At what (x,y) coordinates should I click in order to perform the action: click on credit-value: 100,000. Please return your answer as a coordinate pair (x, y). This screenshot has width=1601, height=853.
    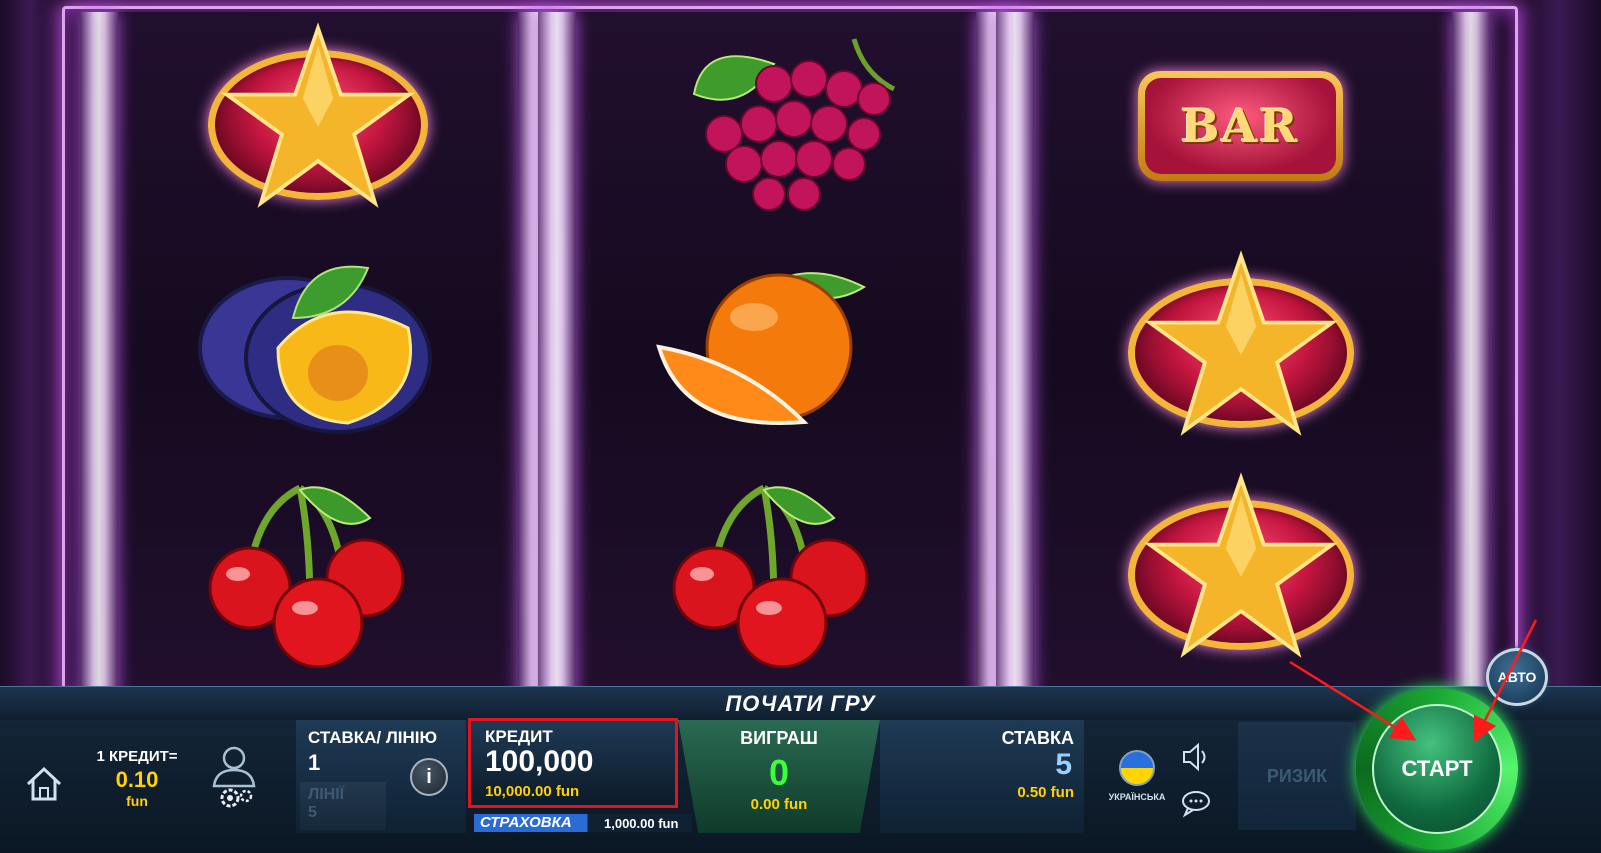
    Looking at the image, I should click on (539, 761).